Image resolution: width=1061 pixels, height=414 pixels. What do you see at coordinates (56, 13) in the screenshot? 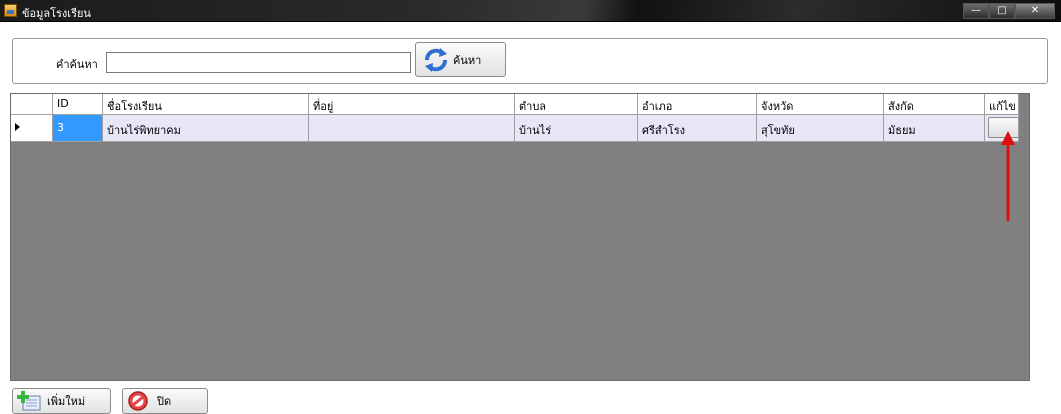
I see `window-title: ข้อมูลโรงเรียน` at bounding box center [56, 13].